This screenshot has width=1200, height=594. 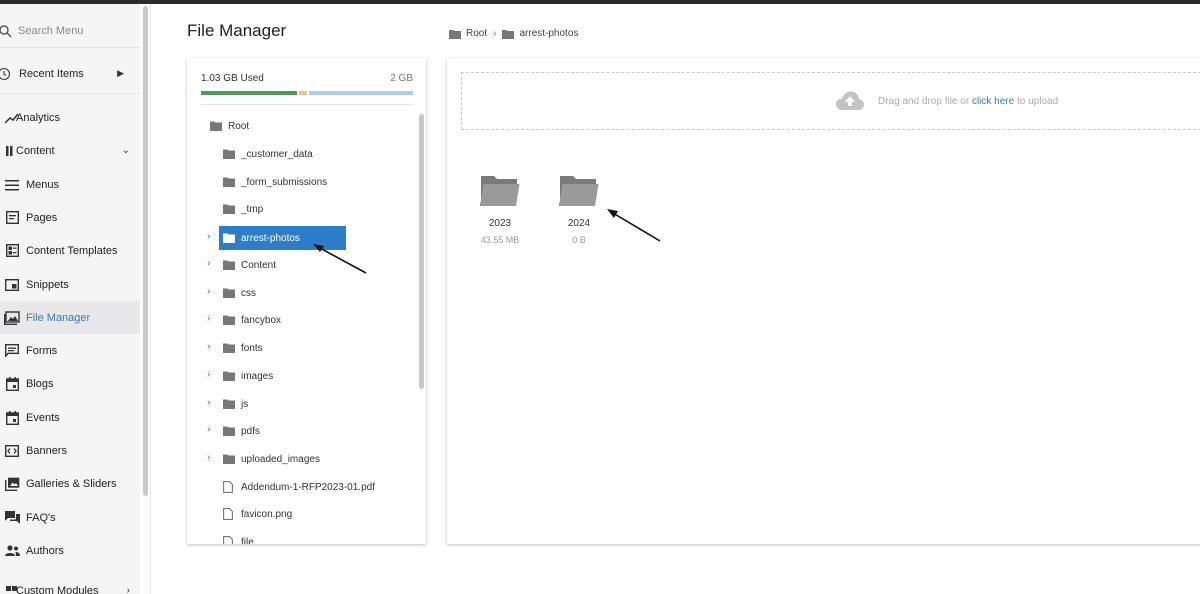 I want to click on storage-usage: 1.03 GB Used 2 GB, so click(x=307, y=78).